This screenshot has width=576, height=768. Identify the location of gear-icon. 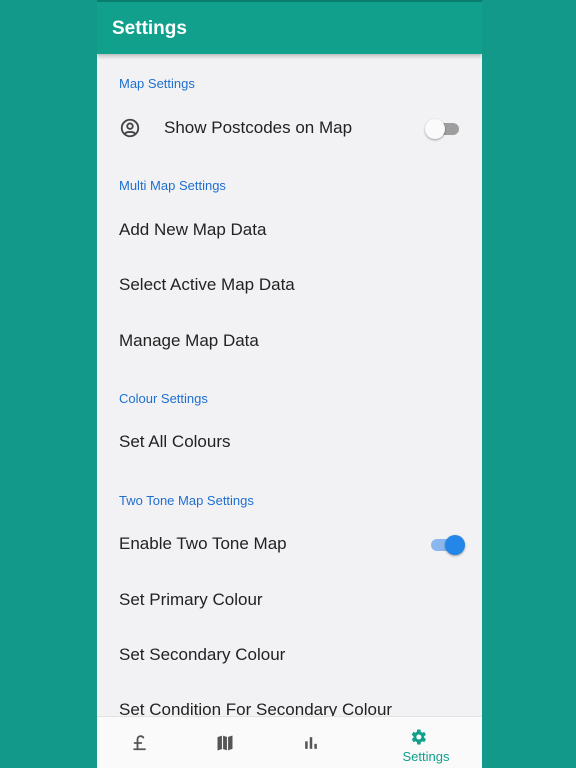
(418, 737).